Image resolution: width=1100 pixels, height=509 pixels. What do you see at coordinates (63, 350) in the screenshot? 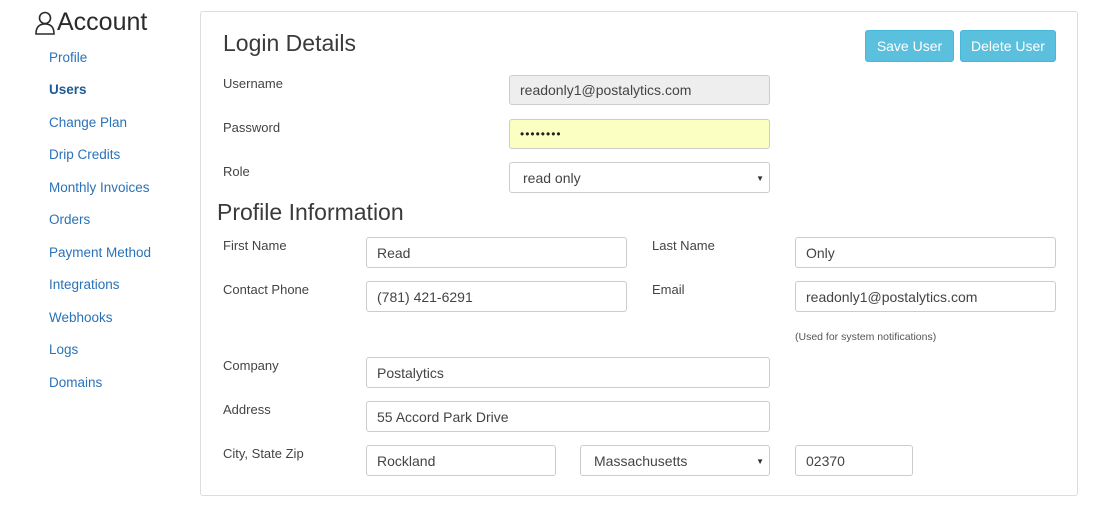
I see `sidebar-item-logs: Logs` at bounding box center [63, 350].